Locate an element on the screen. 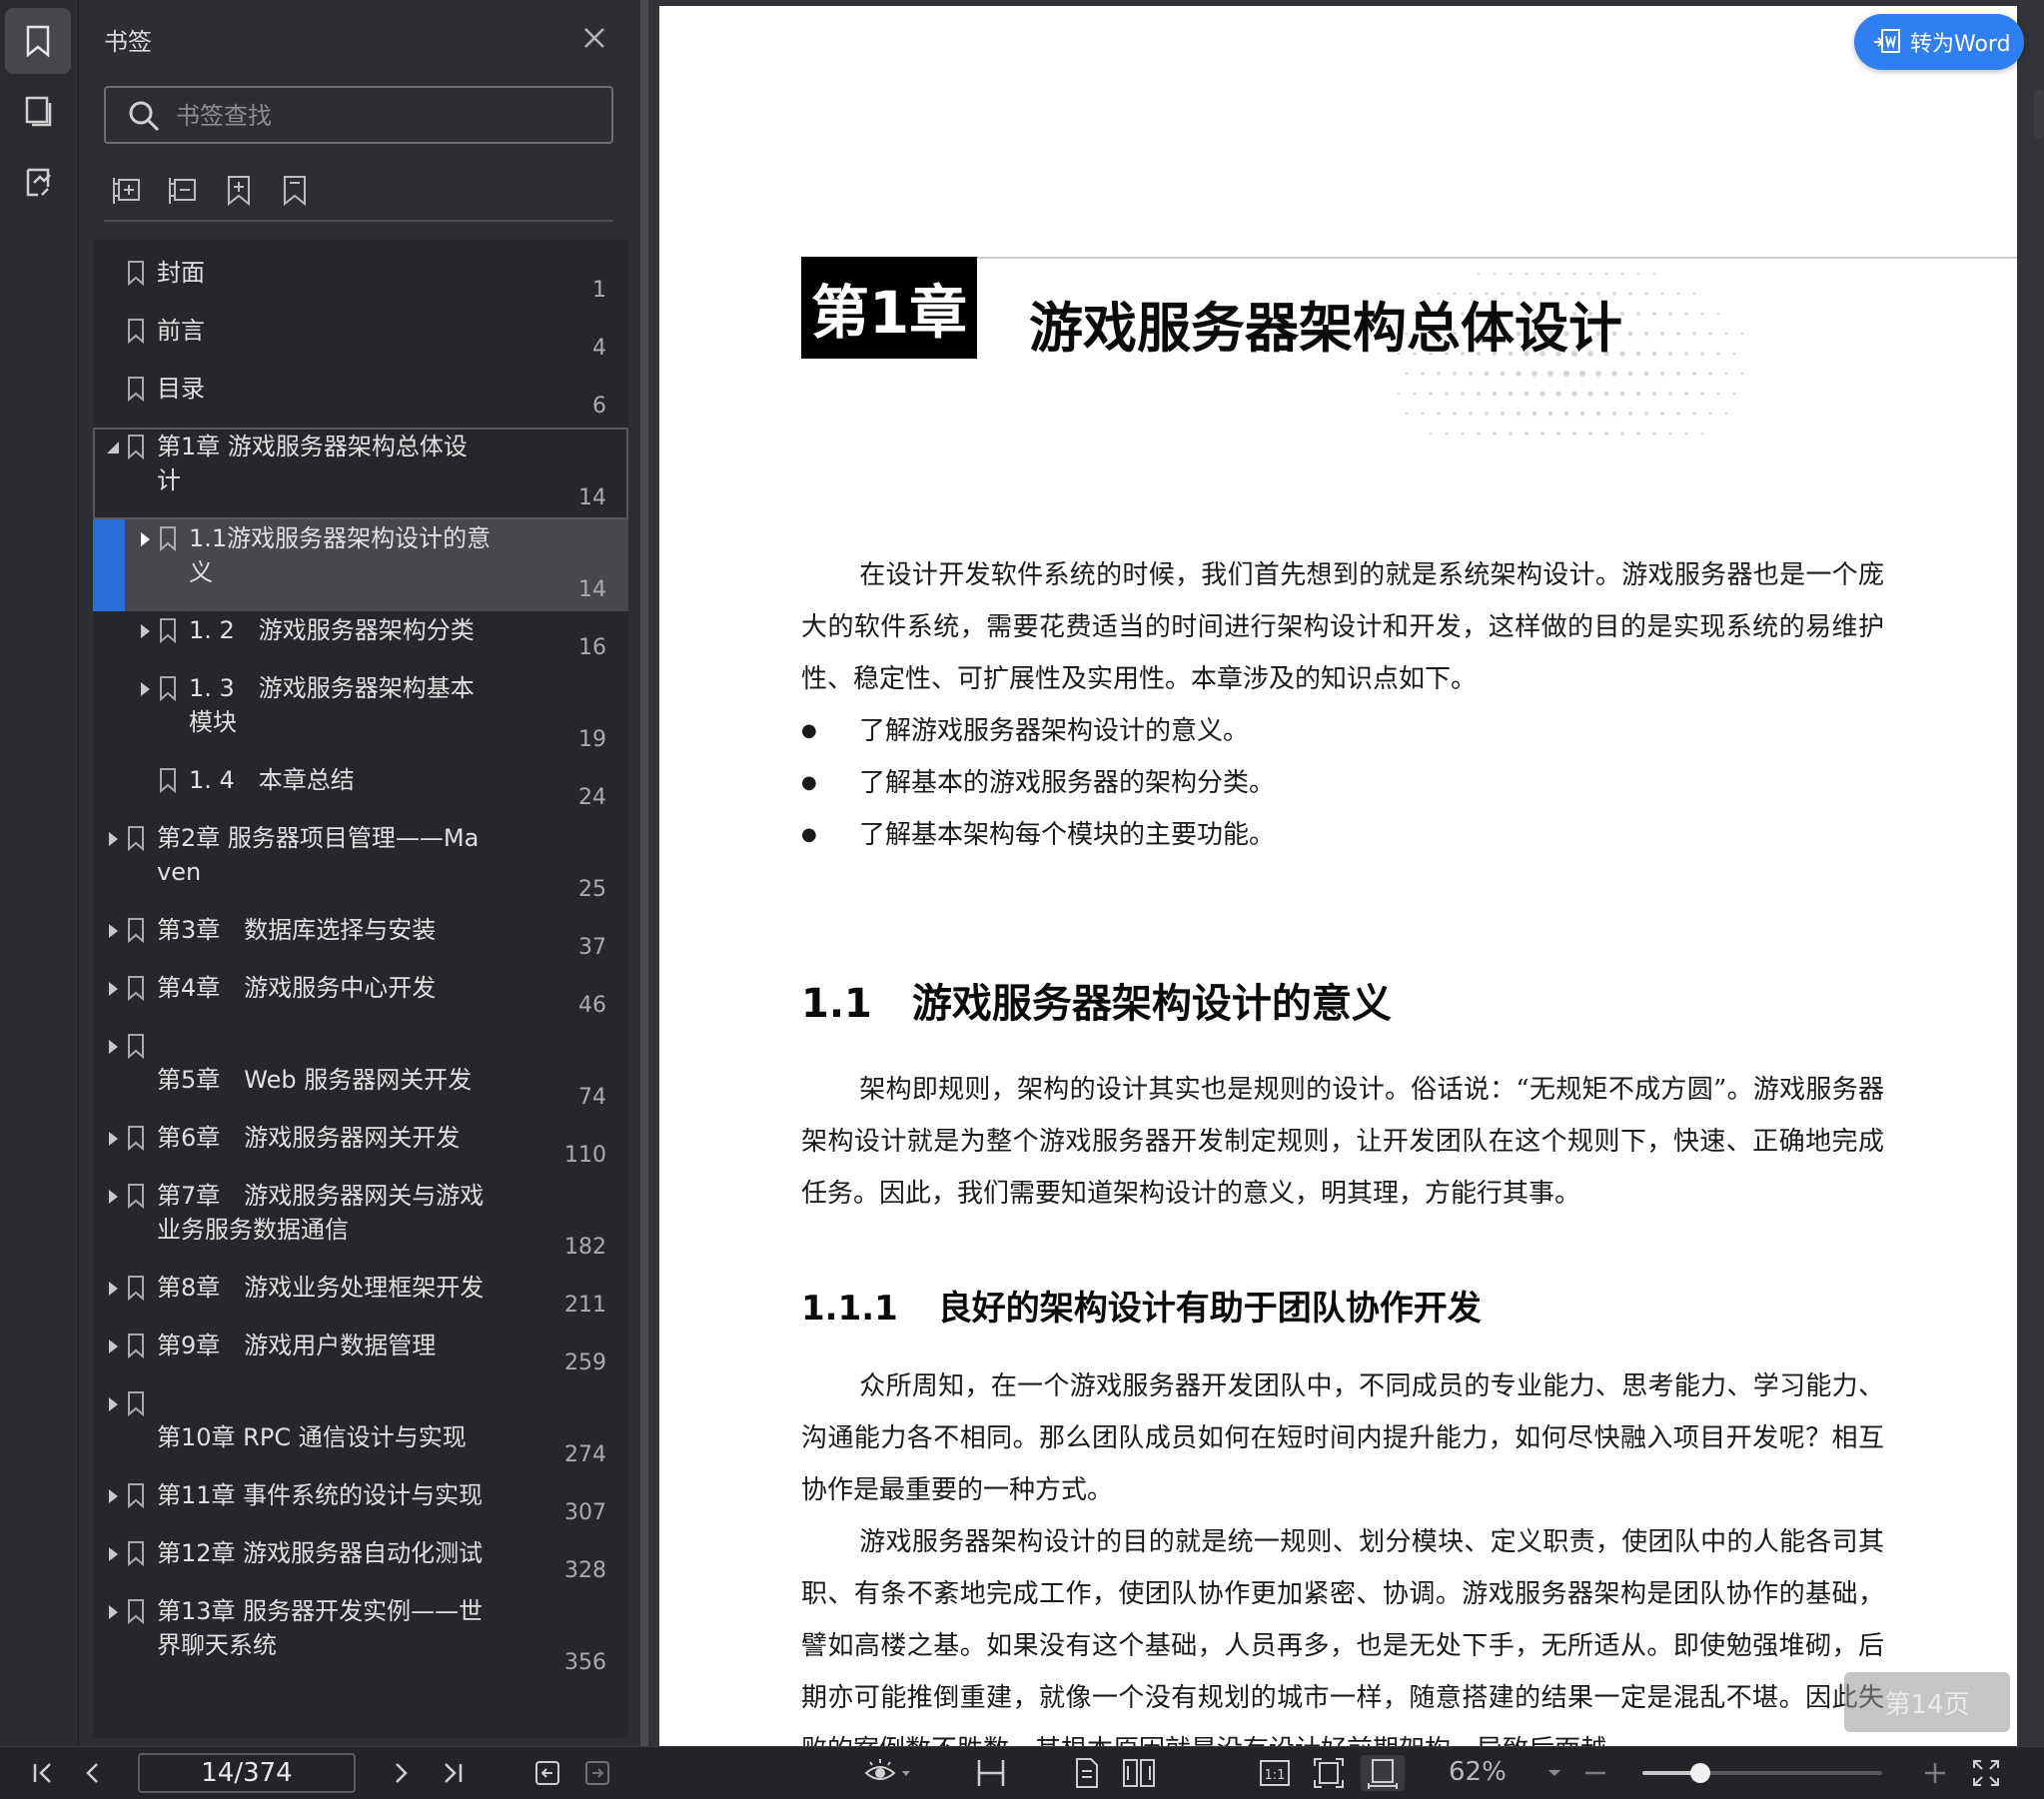 The width and height of the screenshot is (2044, 1799). close-icon is located at coordinates (594, 38).